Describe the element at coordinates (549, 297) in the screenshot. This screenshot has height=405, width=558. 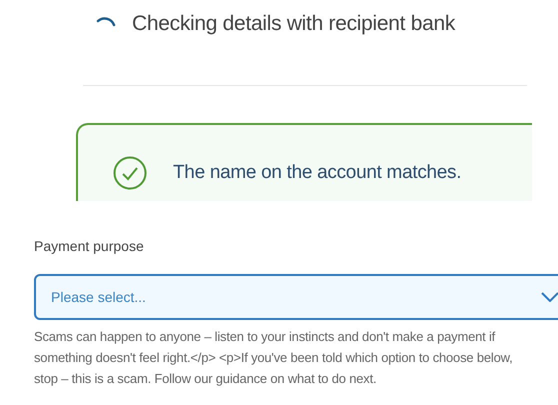
I see `chevron-down-icon` at that location.